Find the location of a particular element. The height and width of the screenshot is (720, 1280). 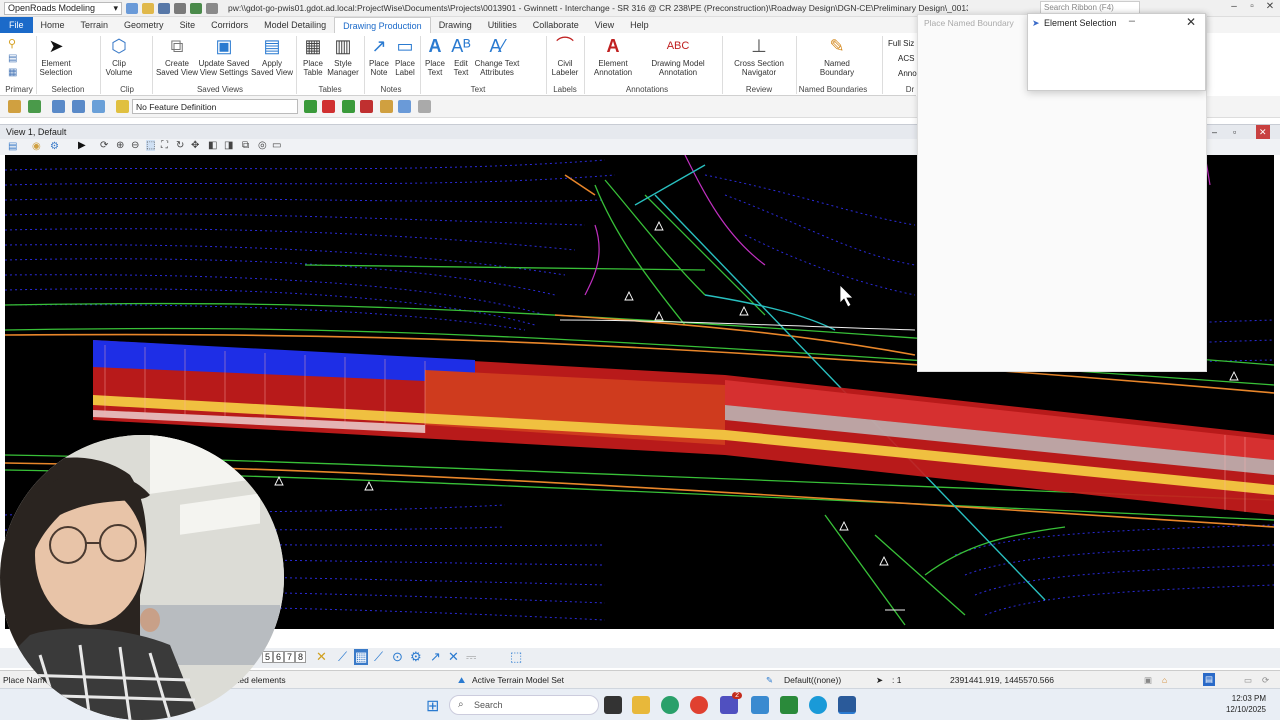

style-manager-button: ▥ Style Manager is located at coordinates (343, 56).